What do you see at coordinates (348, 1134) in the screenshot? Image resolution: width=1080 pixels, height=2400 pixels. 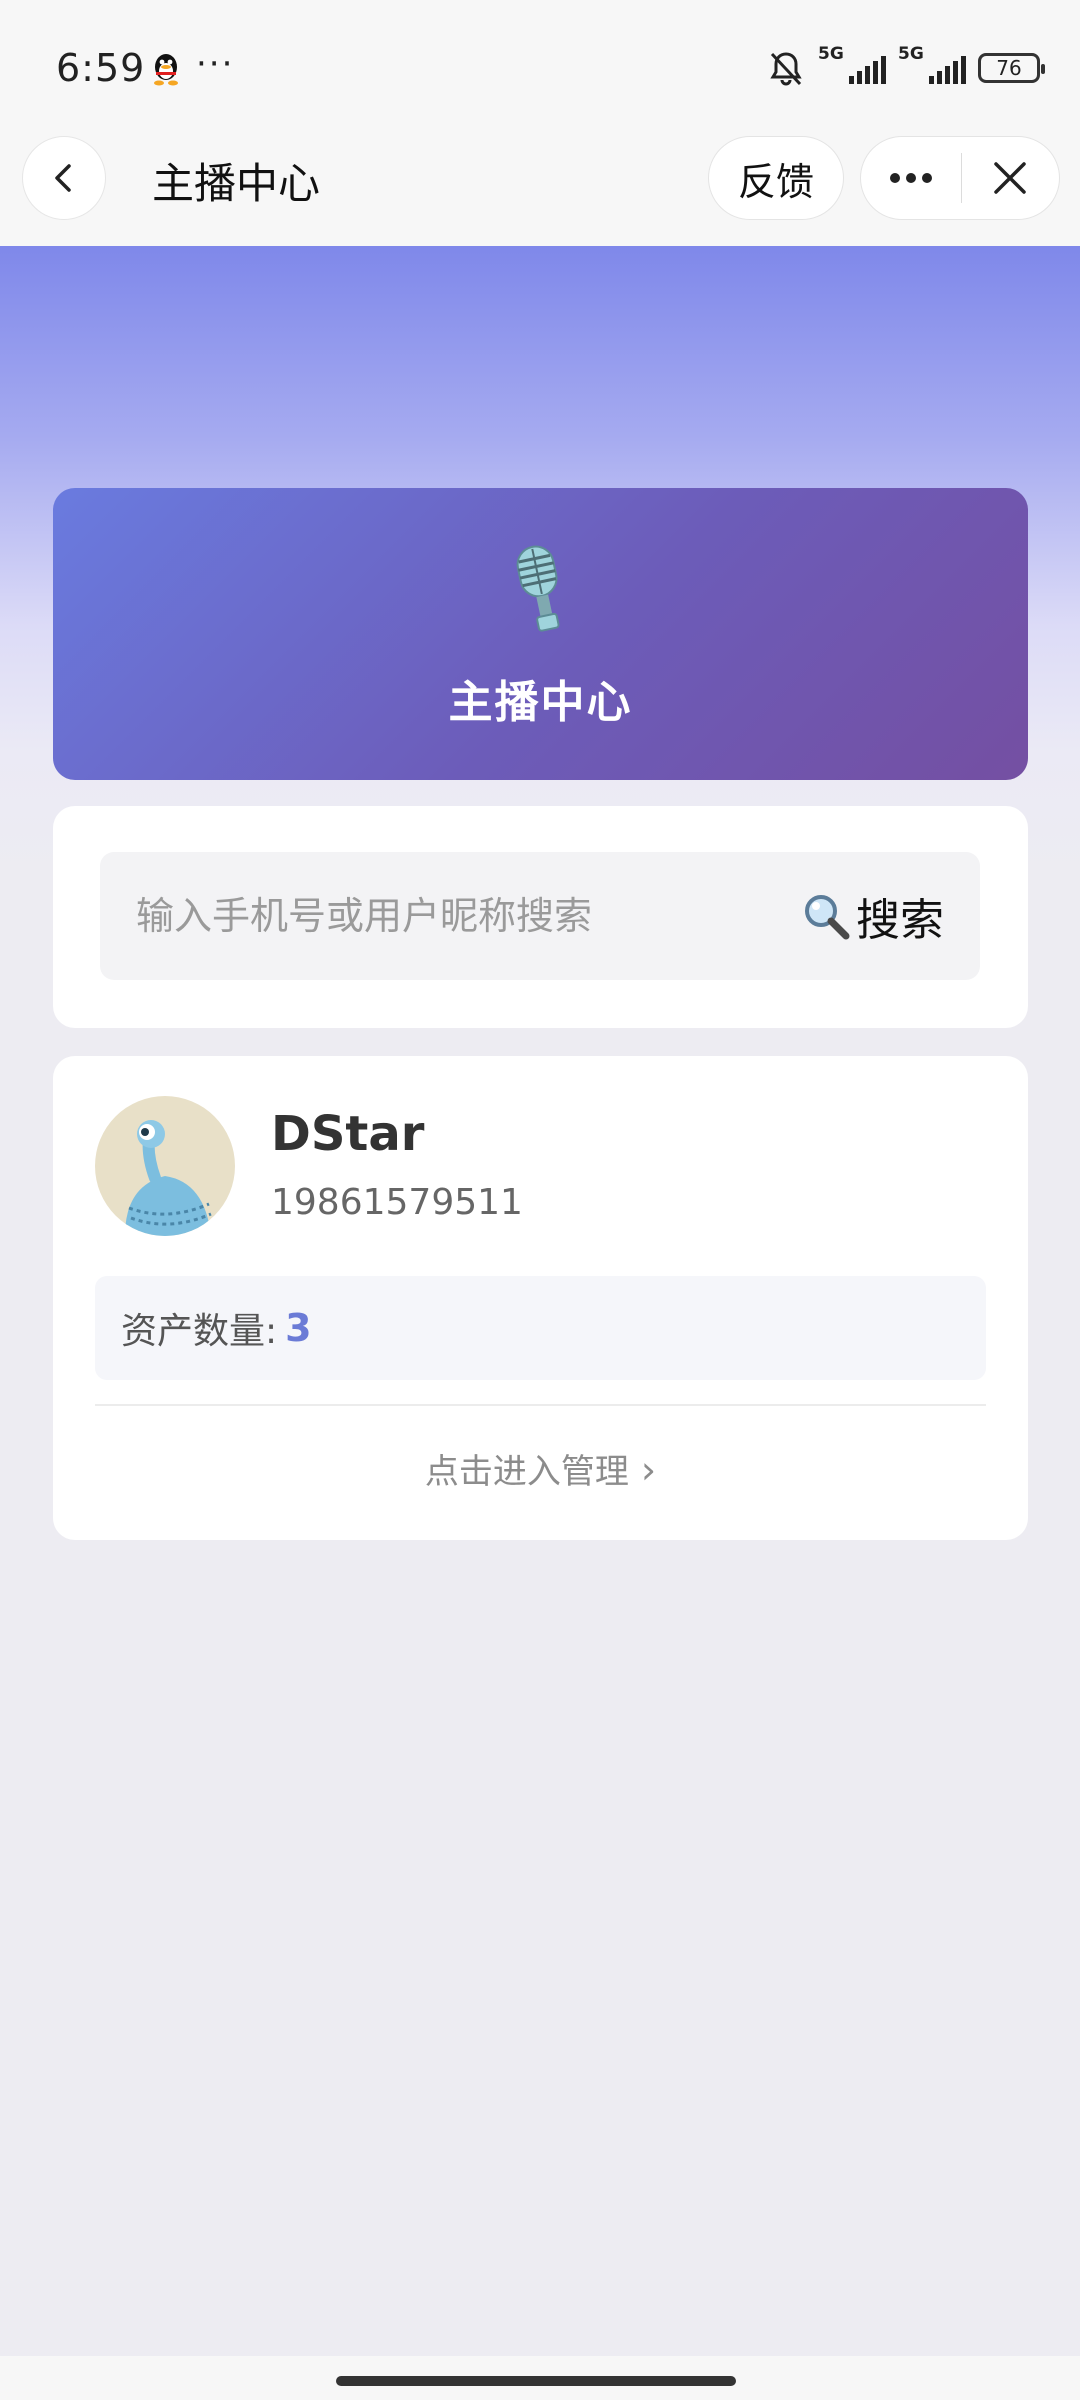 I see `user-name: DStar` at bounding box center [348, 1134].